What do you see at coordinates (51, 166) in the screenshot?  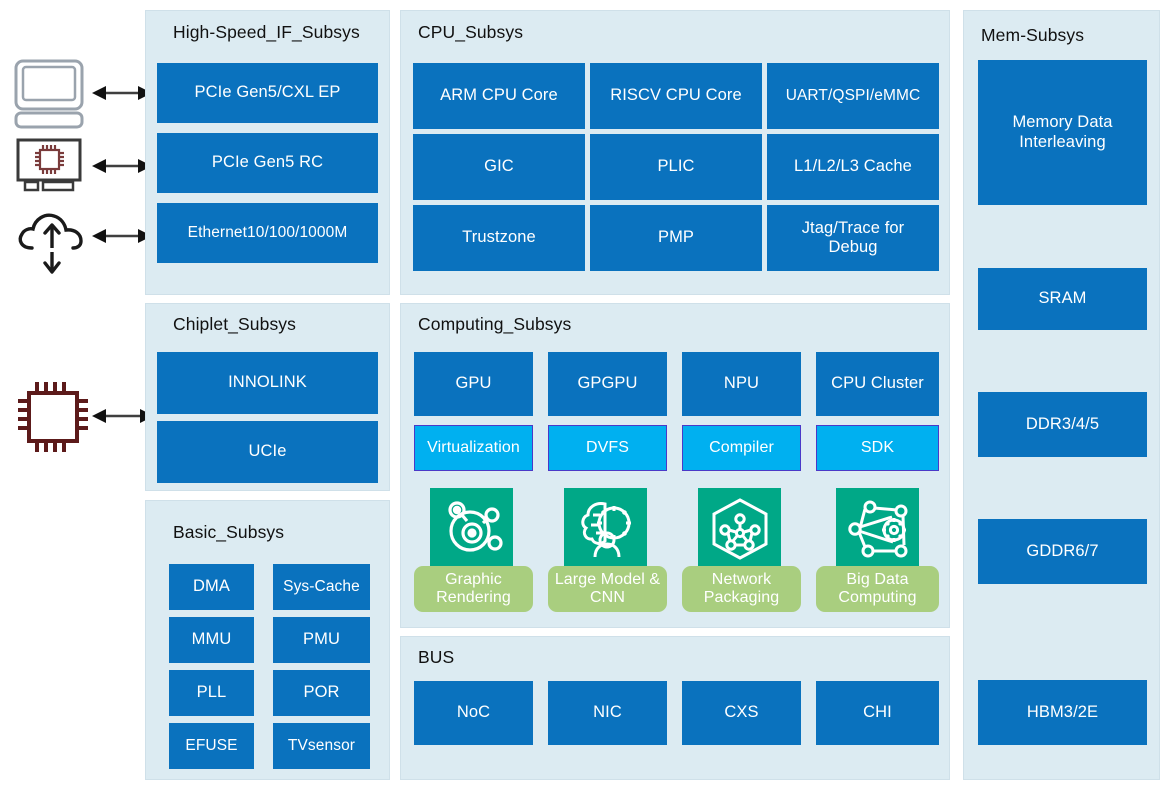 I see `pcie-card-chip-icon` at bounding box center [51, 166].